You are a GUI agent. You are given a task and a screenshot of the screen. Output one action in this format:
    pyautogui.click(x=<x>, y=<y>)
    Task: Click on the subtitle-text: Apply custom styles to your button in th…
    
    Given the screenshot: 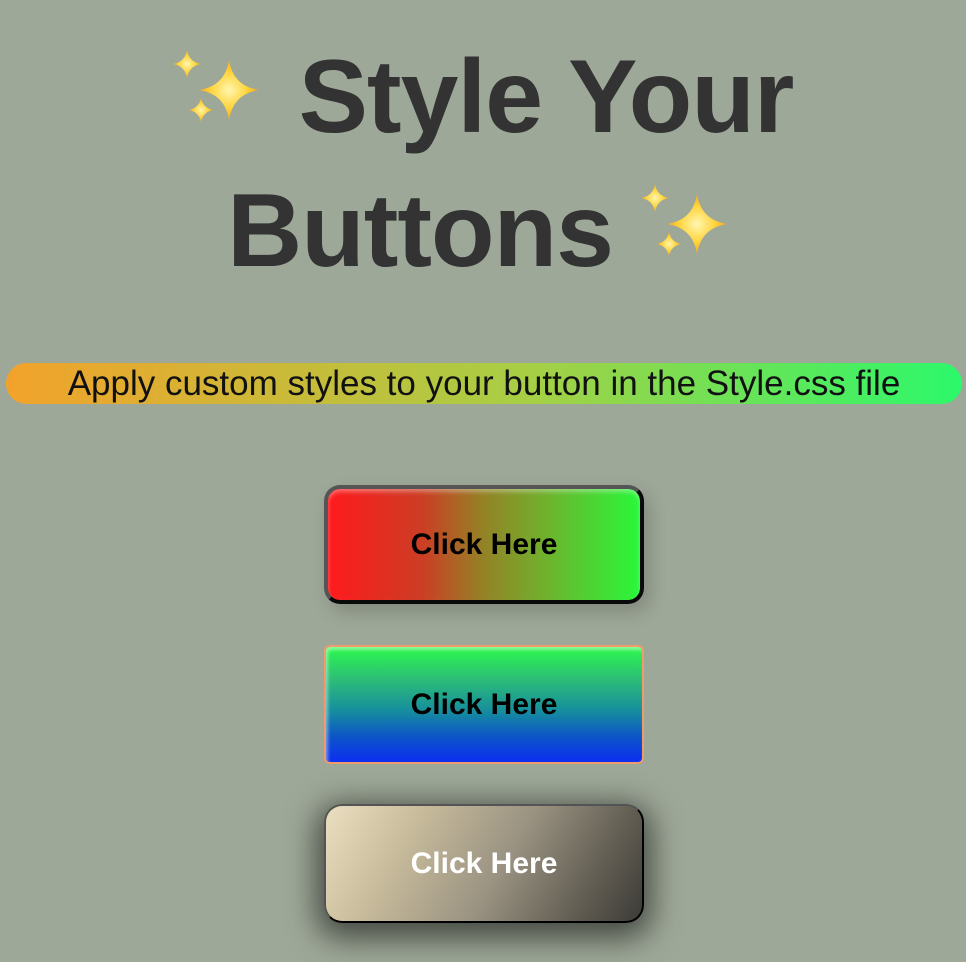 What is the action you would take?
    pyautogui.click(x=484, y=383)
    